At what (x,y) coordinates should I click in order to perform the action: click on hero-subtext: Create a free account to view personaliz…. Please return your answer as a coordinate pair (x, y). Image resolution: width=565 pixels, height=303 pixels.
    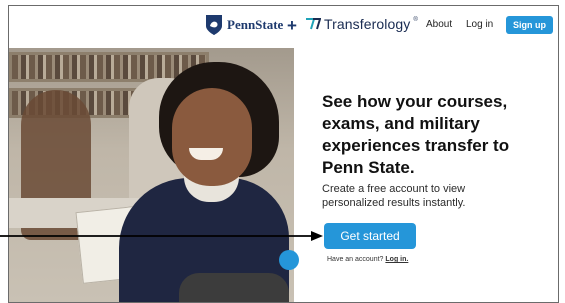
    Looking at the image, I should click on (394, 196).